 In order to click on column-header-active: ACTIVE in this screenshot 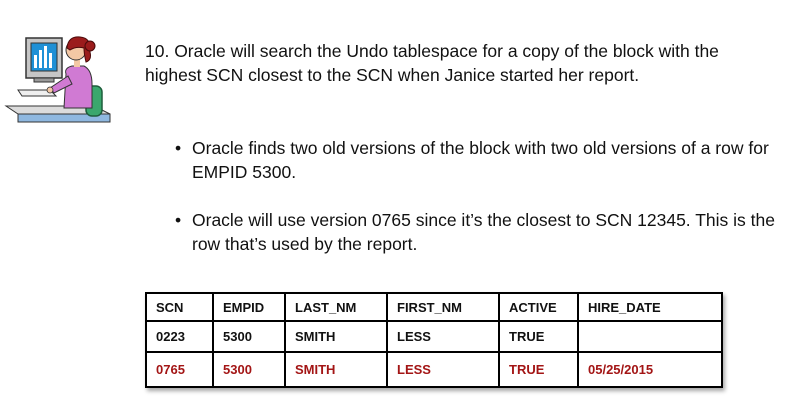, I will do `click(538, 307)`.